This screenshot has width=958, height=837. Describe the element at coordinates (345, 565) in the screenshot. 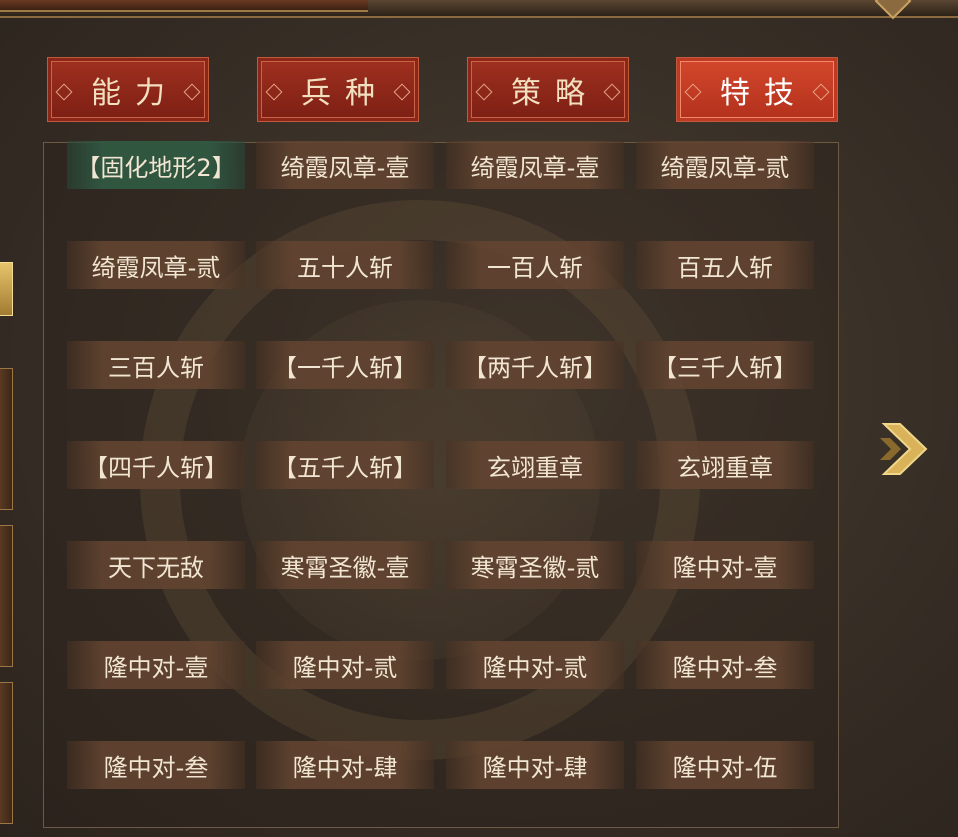

I see `skill-item: 寒霄圣徽-壹` at that location.